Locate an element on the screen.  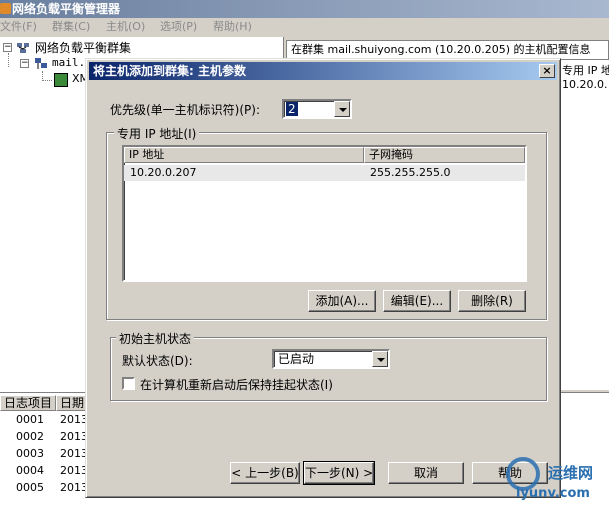
persist-suspend-label: 在计算机重新启动后保持挂起状态(I) is located at coordinates (236, 384).